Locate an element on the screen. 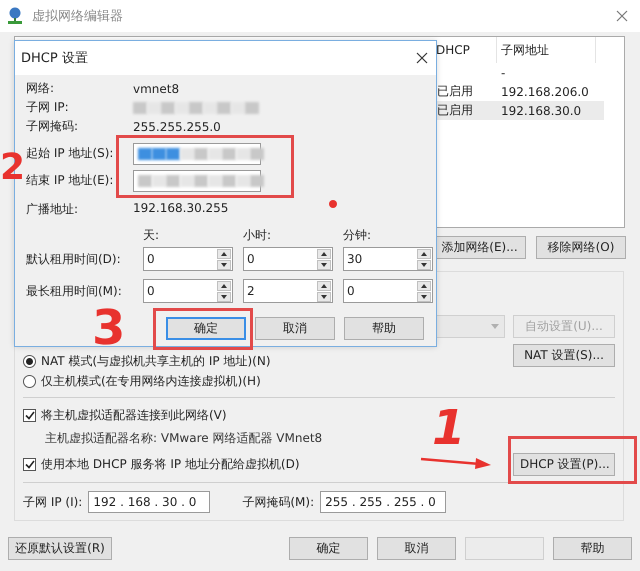 The height and width of the screenshot is (571, 640). field-label: 默认租用时间(D): is located at coordinates (74, 259).